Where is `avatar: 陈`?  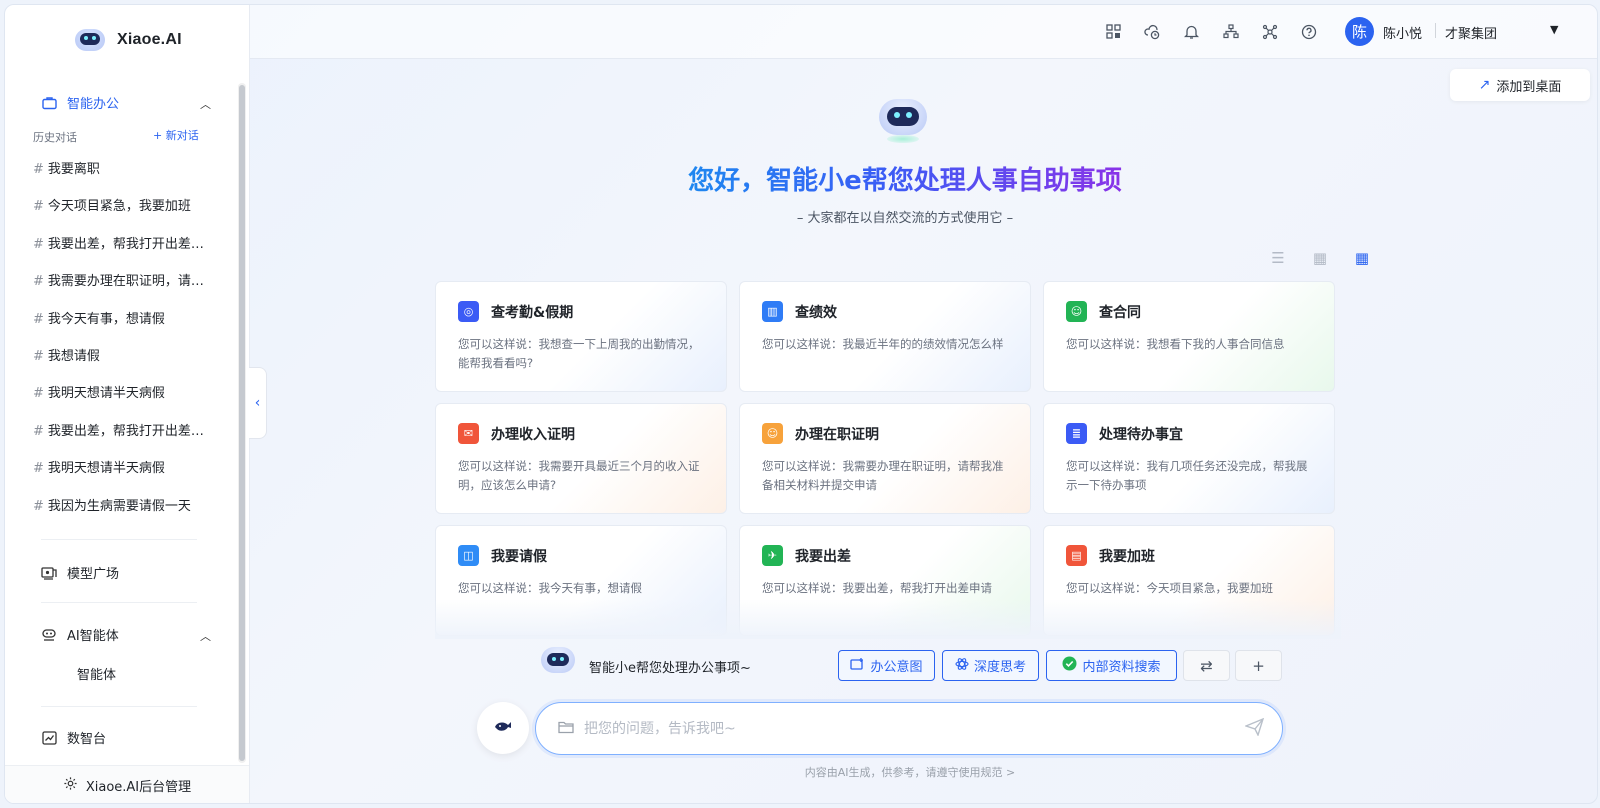
avatar: 陈 is located at coordinates (1359, 31).